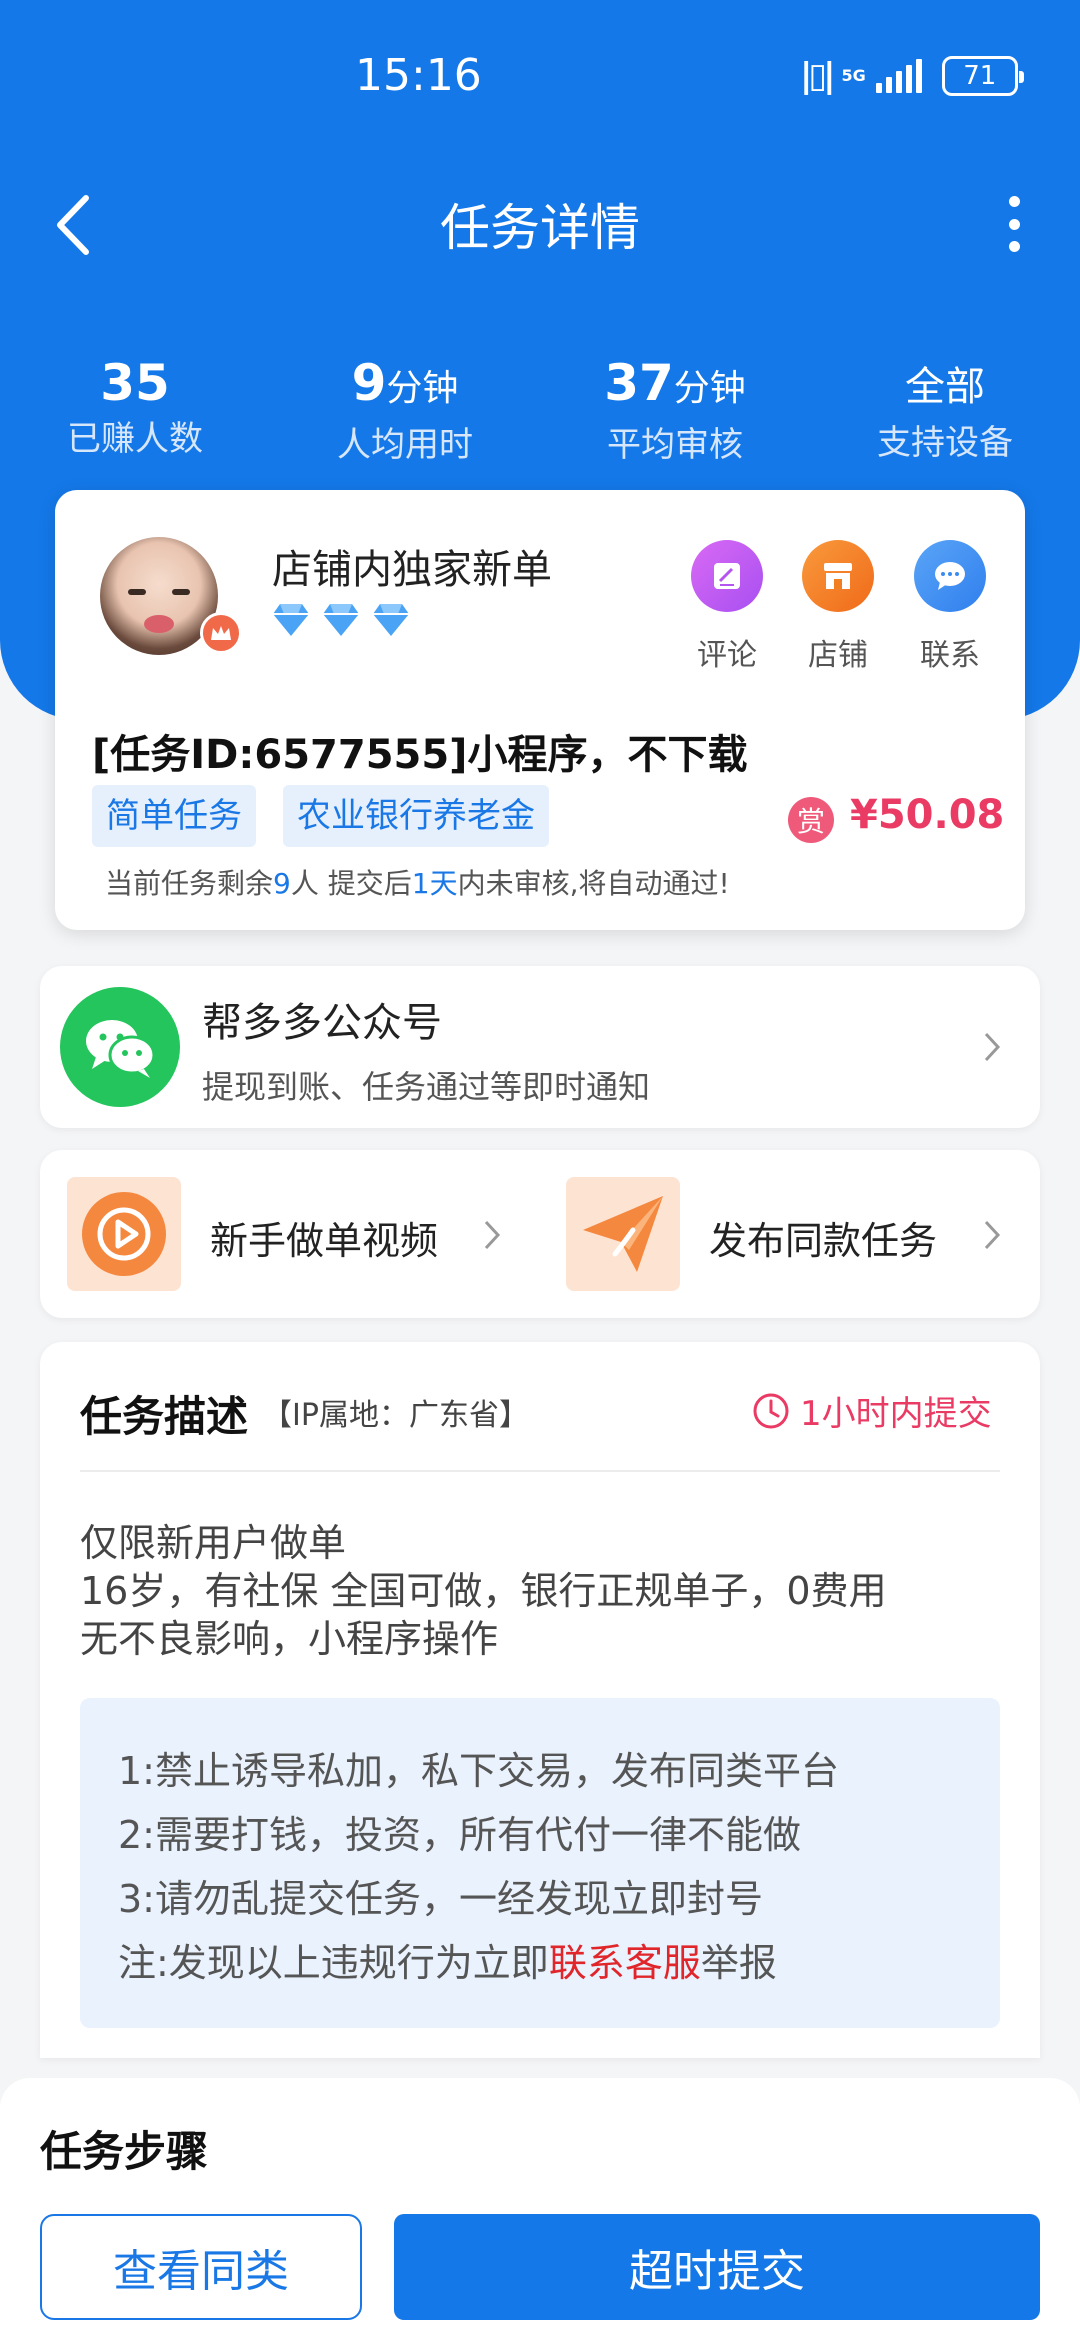 The image size is (1080, 2340). I want to click on more-button, so click(1014, 224).